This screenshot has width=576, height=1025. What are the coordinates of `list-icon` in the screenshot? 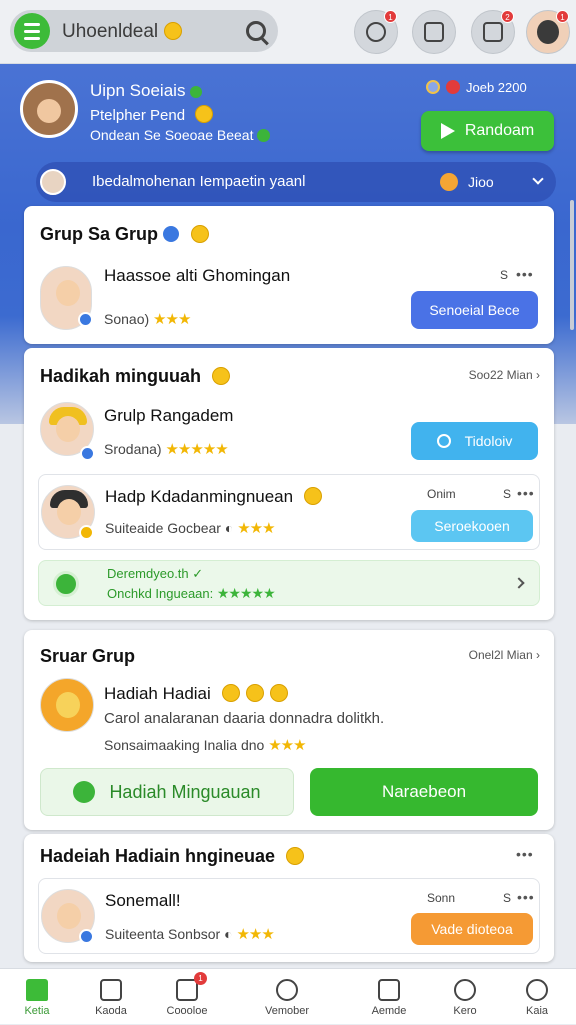 It's located at (389, 990).